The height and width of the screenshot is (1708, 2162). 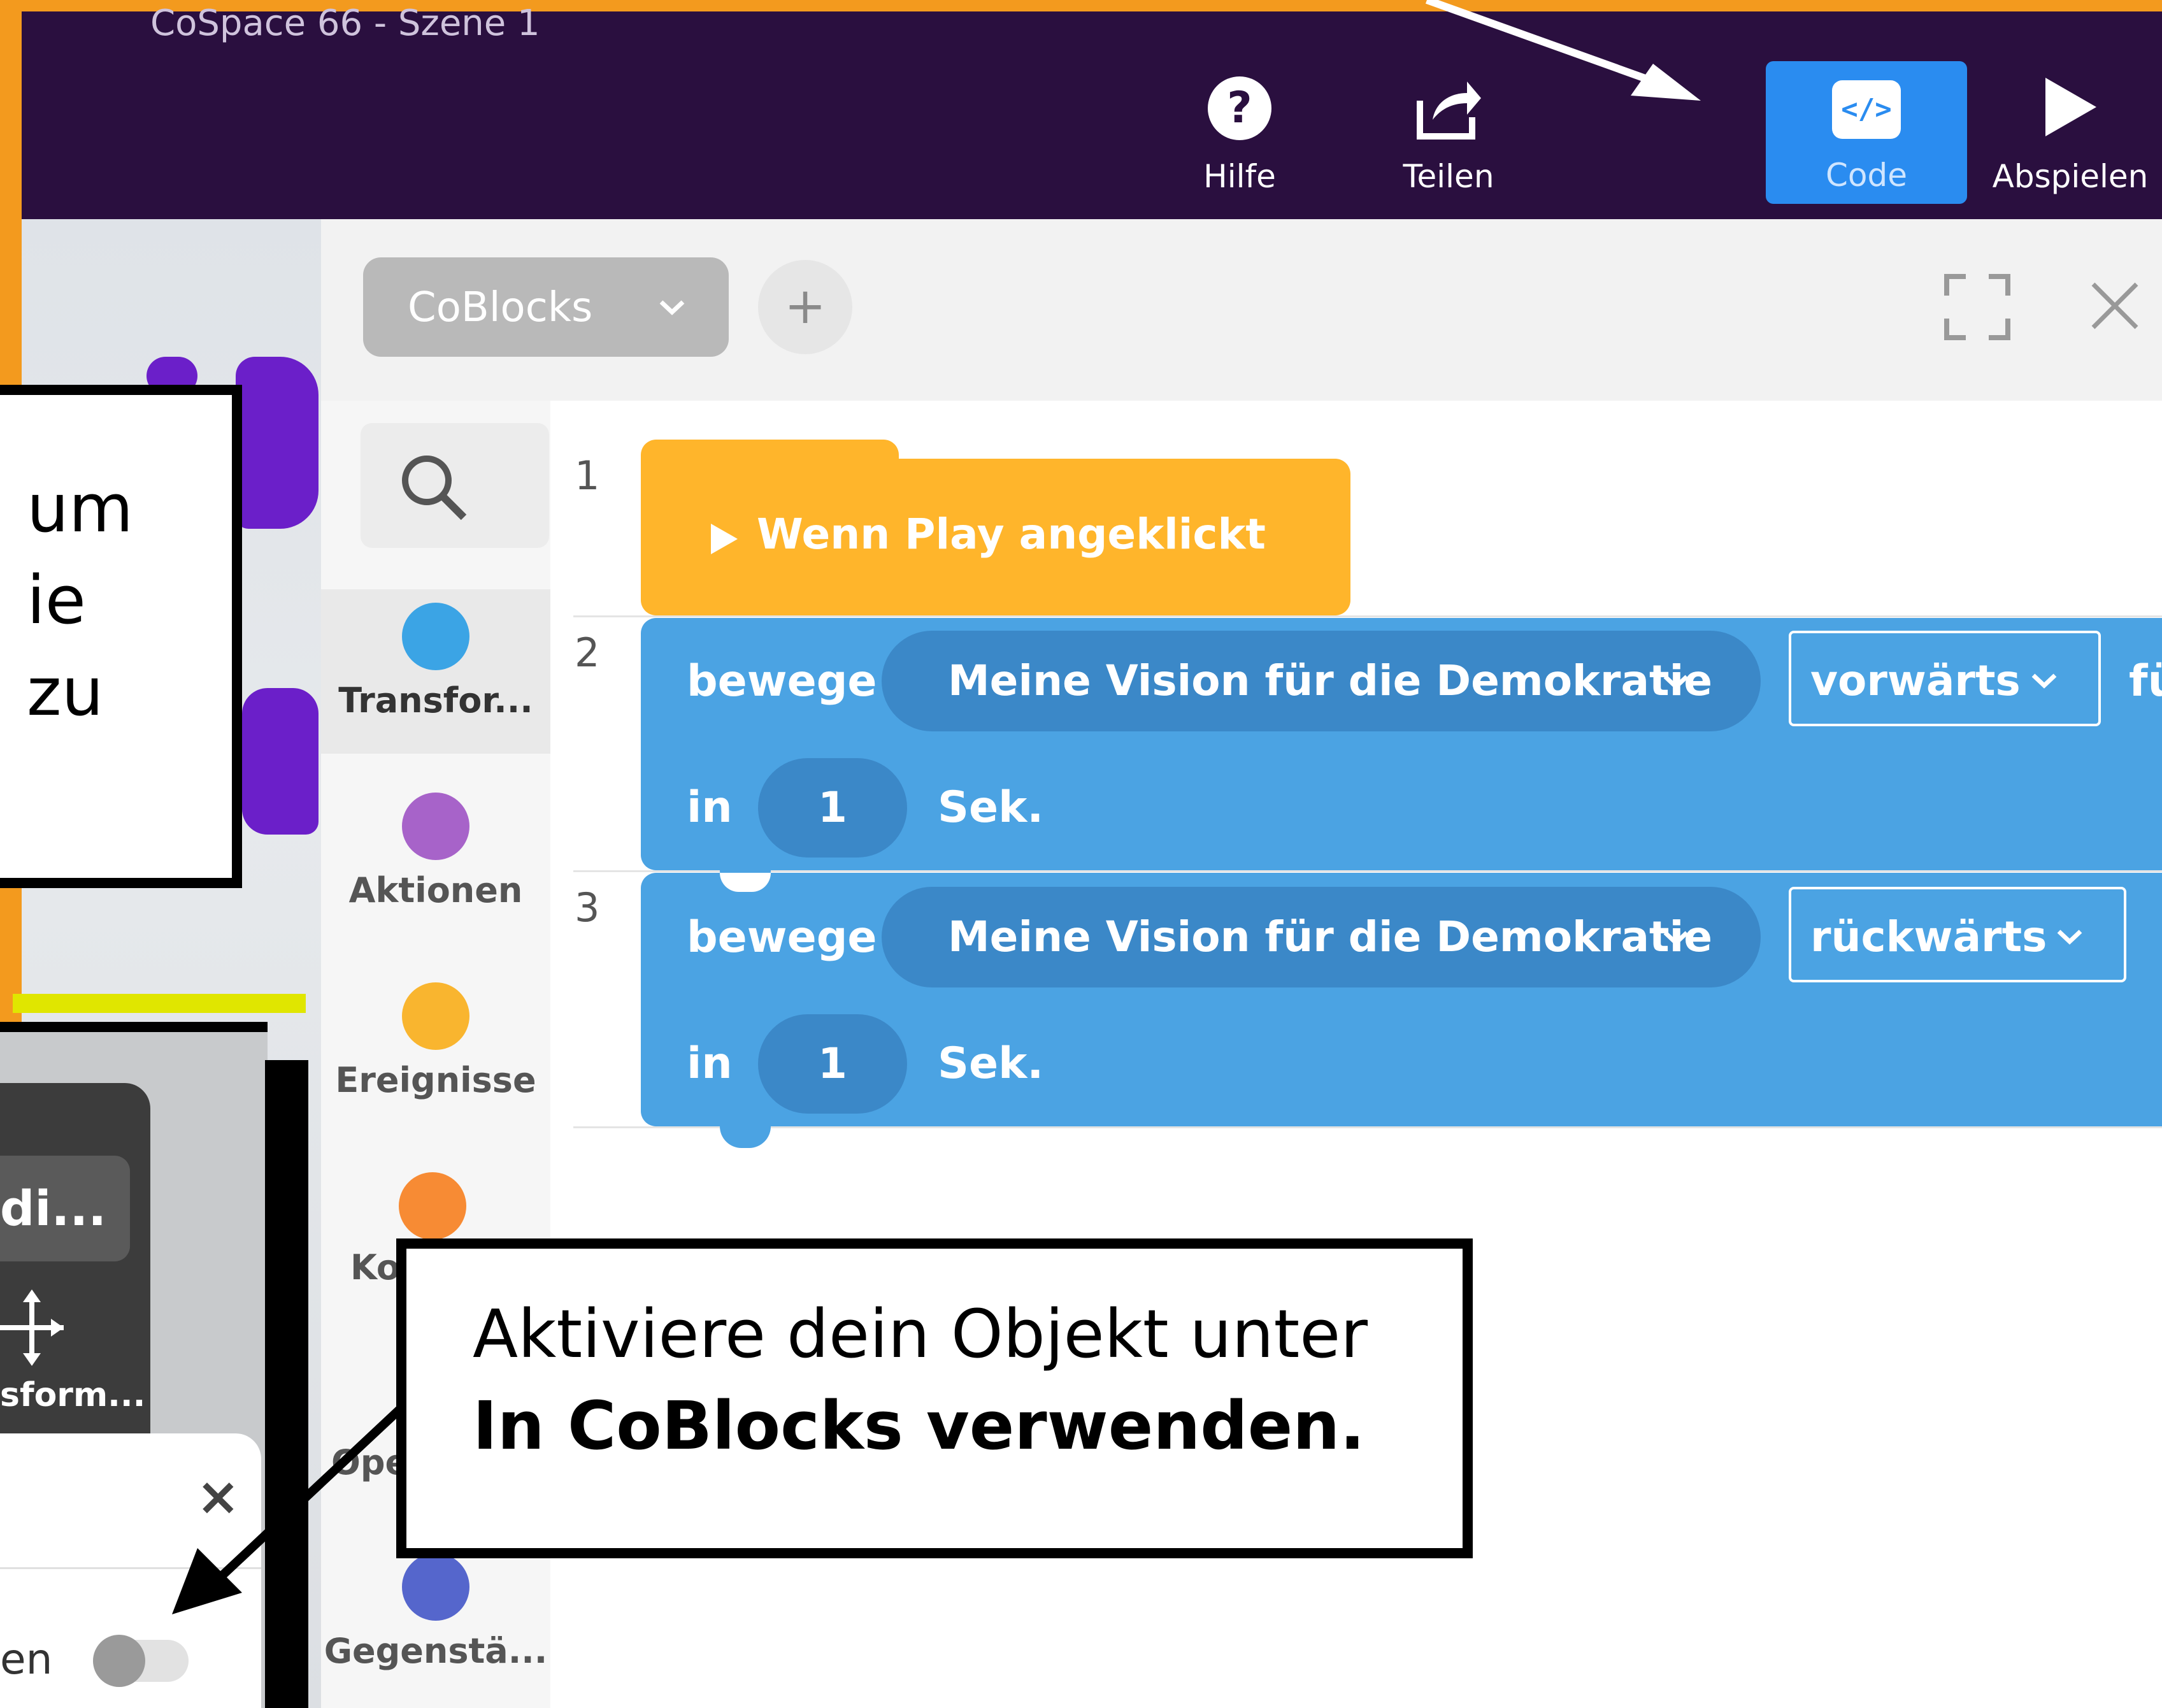 I want to click on play-triangle-icon, so click(x=724, y=539).